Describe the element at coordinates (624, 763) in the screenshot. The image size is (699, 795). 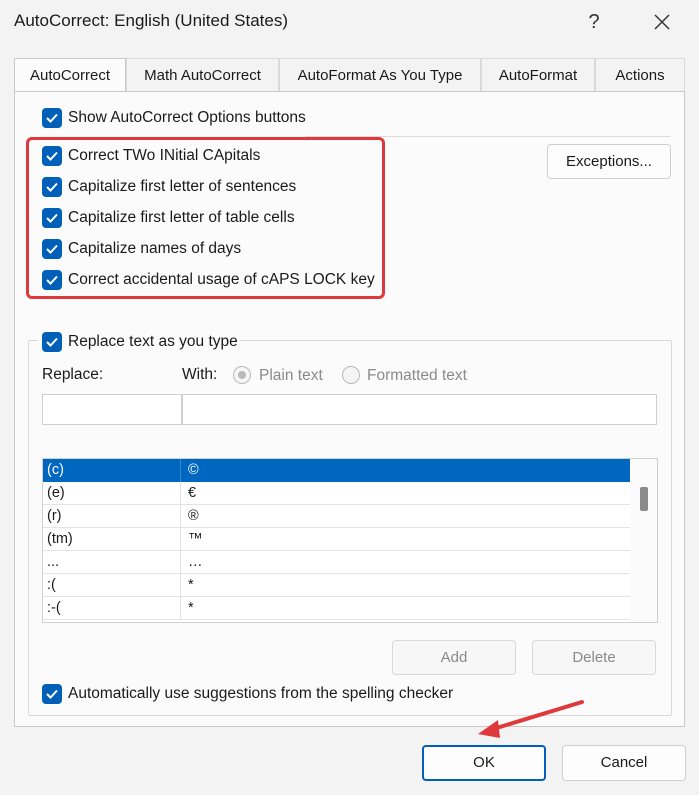
I see `cancel-button: Cancel` at that location.